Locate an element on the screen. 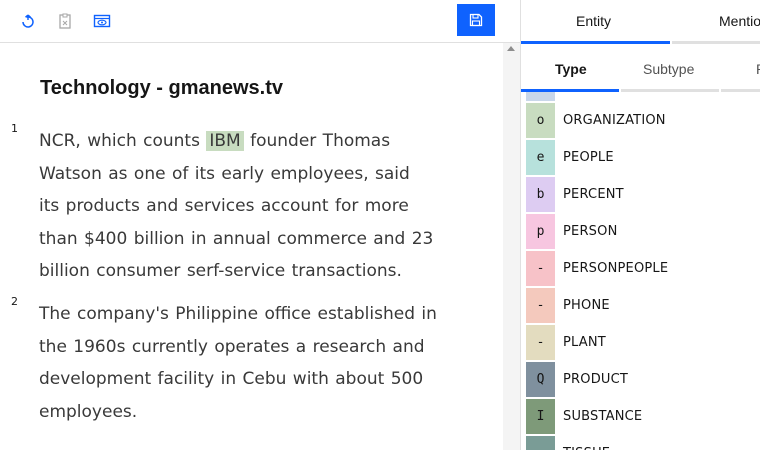 The image size is (760, 450). subtab-label: R is located at coordinates (758, 69).